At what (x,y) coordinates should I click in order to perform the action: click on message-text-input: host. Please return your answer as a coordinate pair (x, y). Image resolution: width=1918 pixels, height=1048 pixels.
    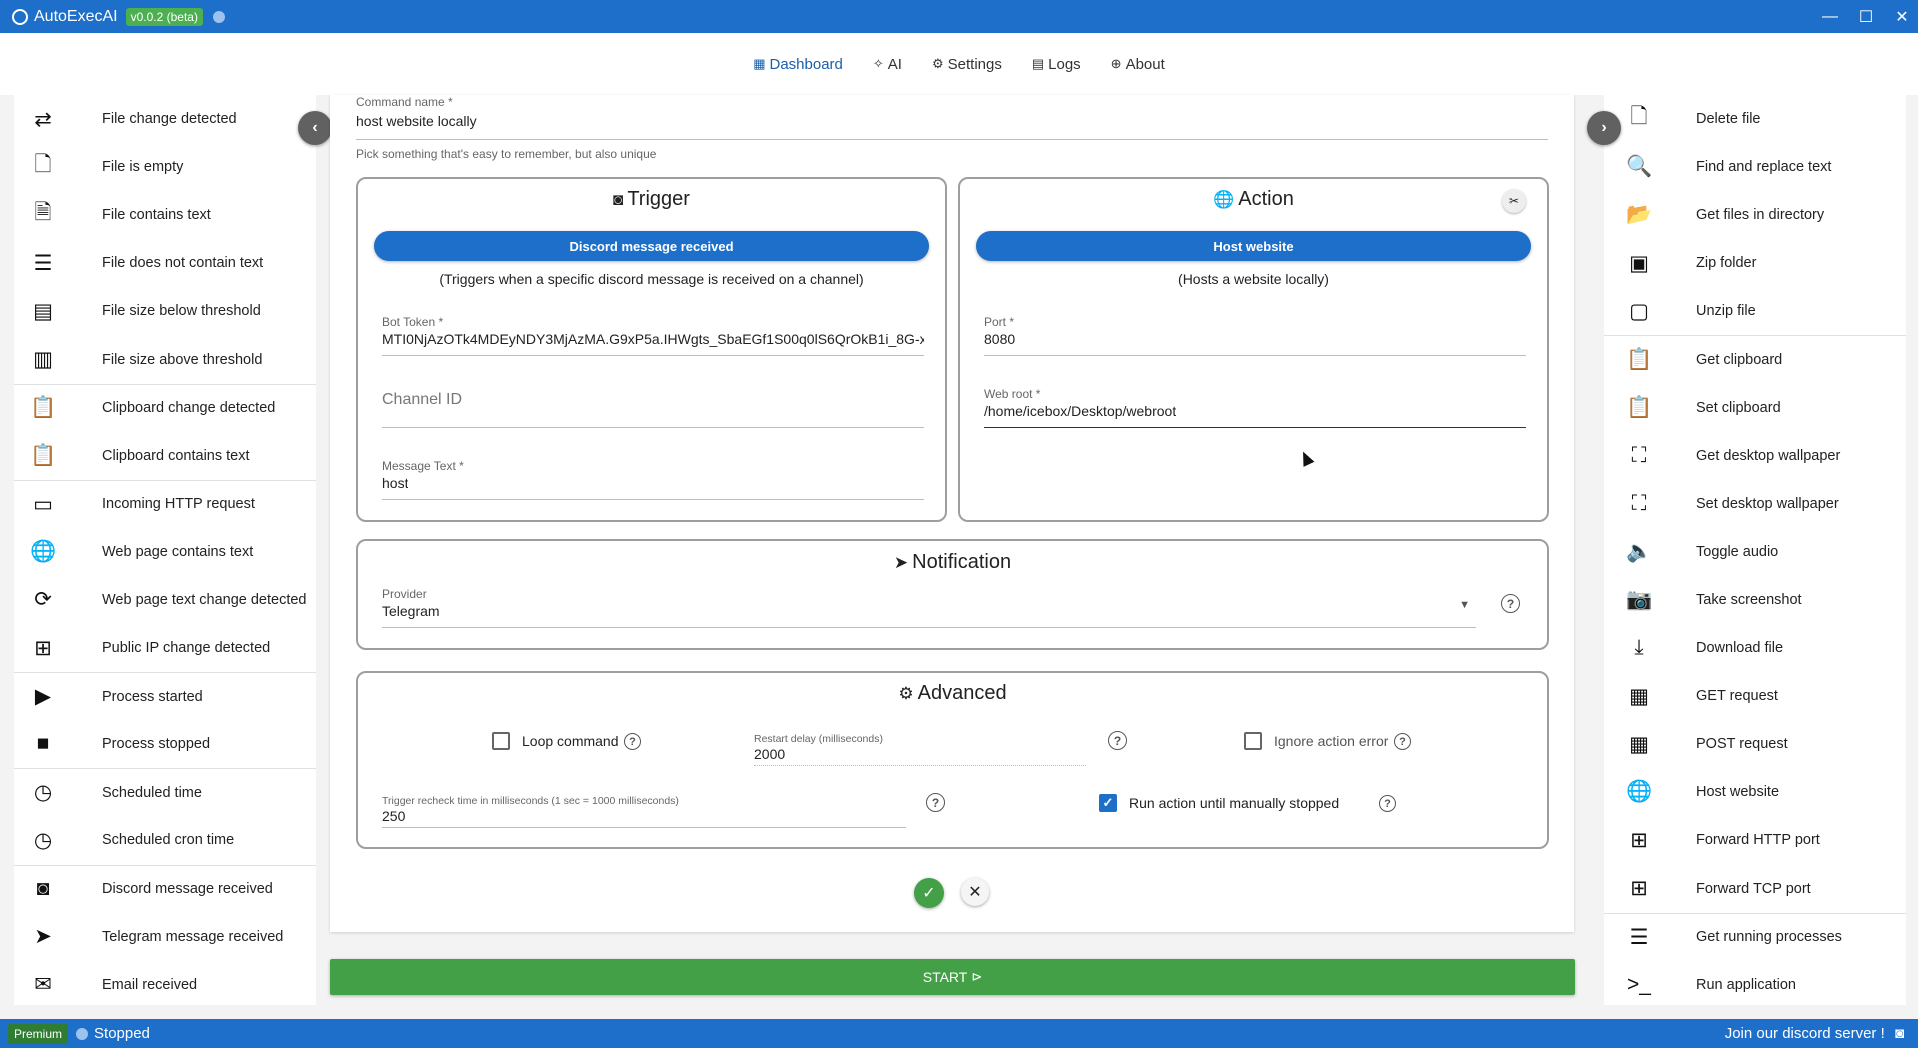
    Looking at the image, I should click on (395, 483).